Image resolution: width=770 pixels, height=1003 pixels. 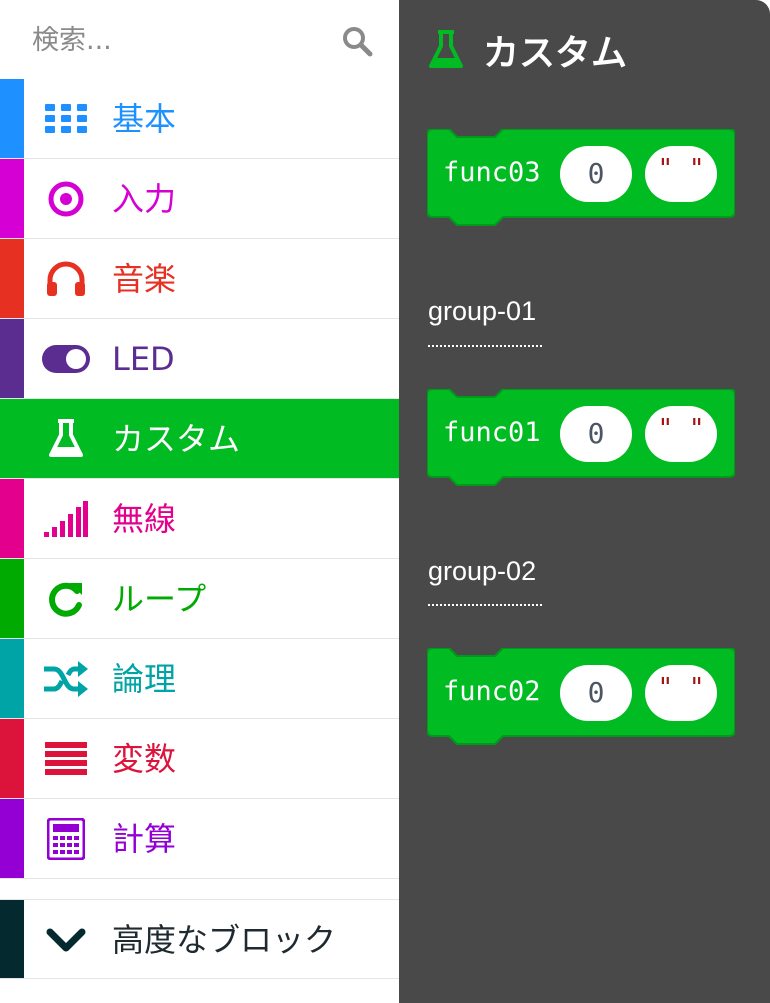 What do you see at coordinates (66, 759) in the screenshot?
I see `list-icon` at bounding box center [66, 759].